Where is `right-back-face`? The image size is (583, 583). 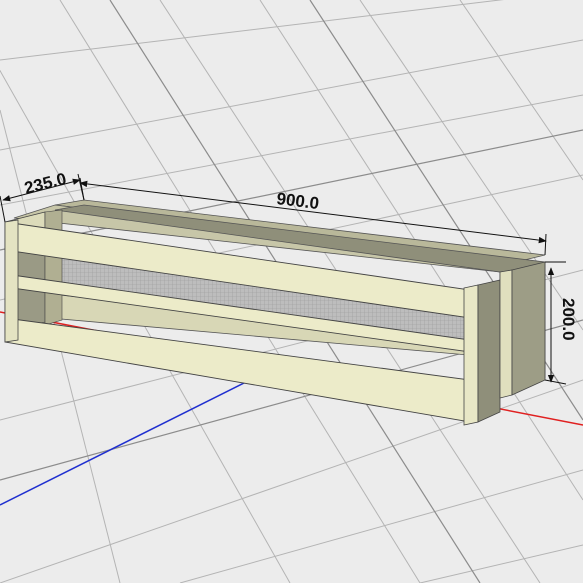
right-back-face is located at coordinates (528, 328).